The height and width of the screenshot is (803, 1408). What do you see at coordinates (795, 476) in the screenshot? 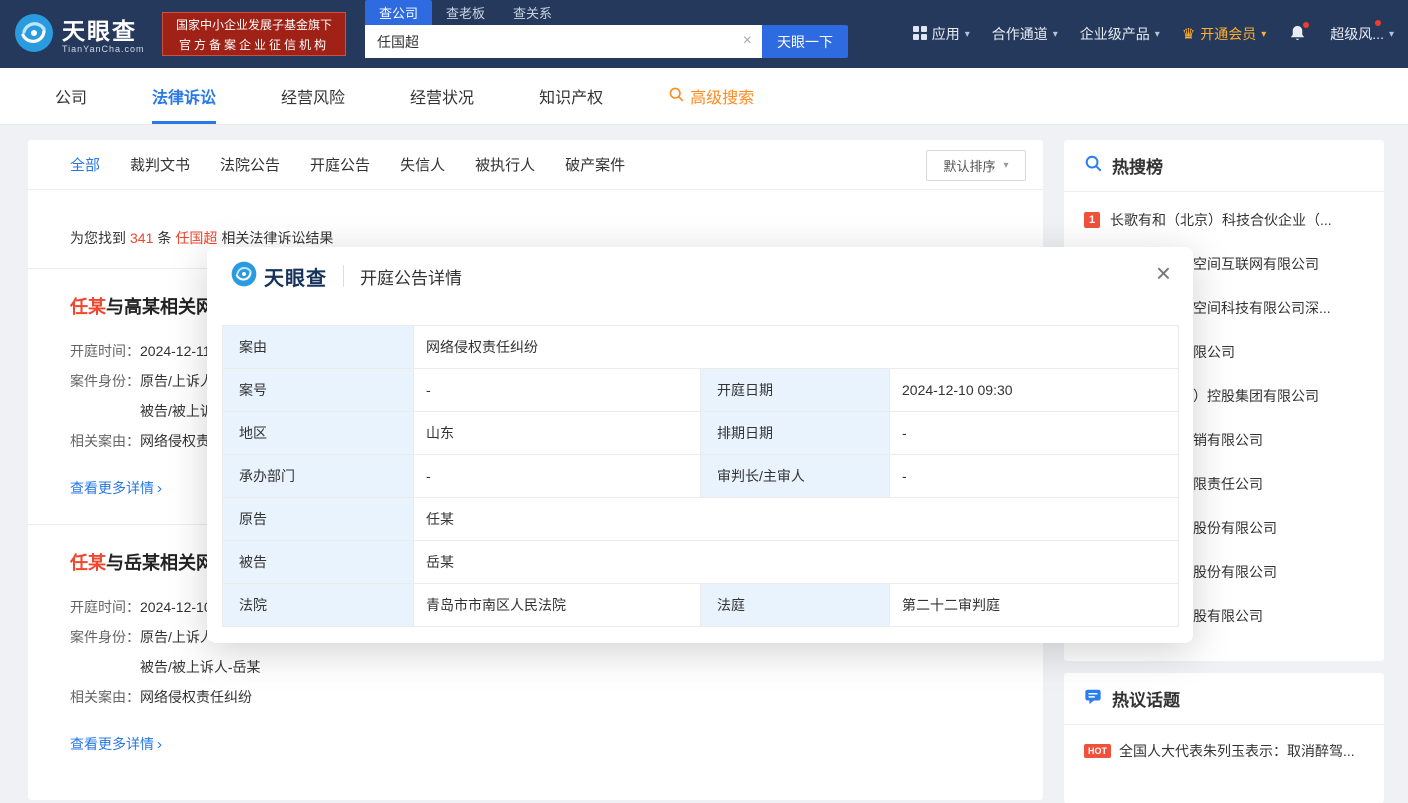
I see `field-label: 审判长/主审人` at bounding box center [795, 476].